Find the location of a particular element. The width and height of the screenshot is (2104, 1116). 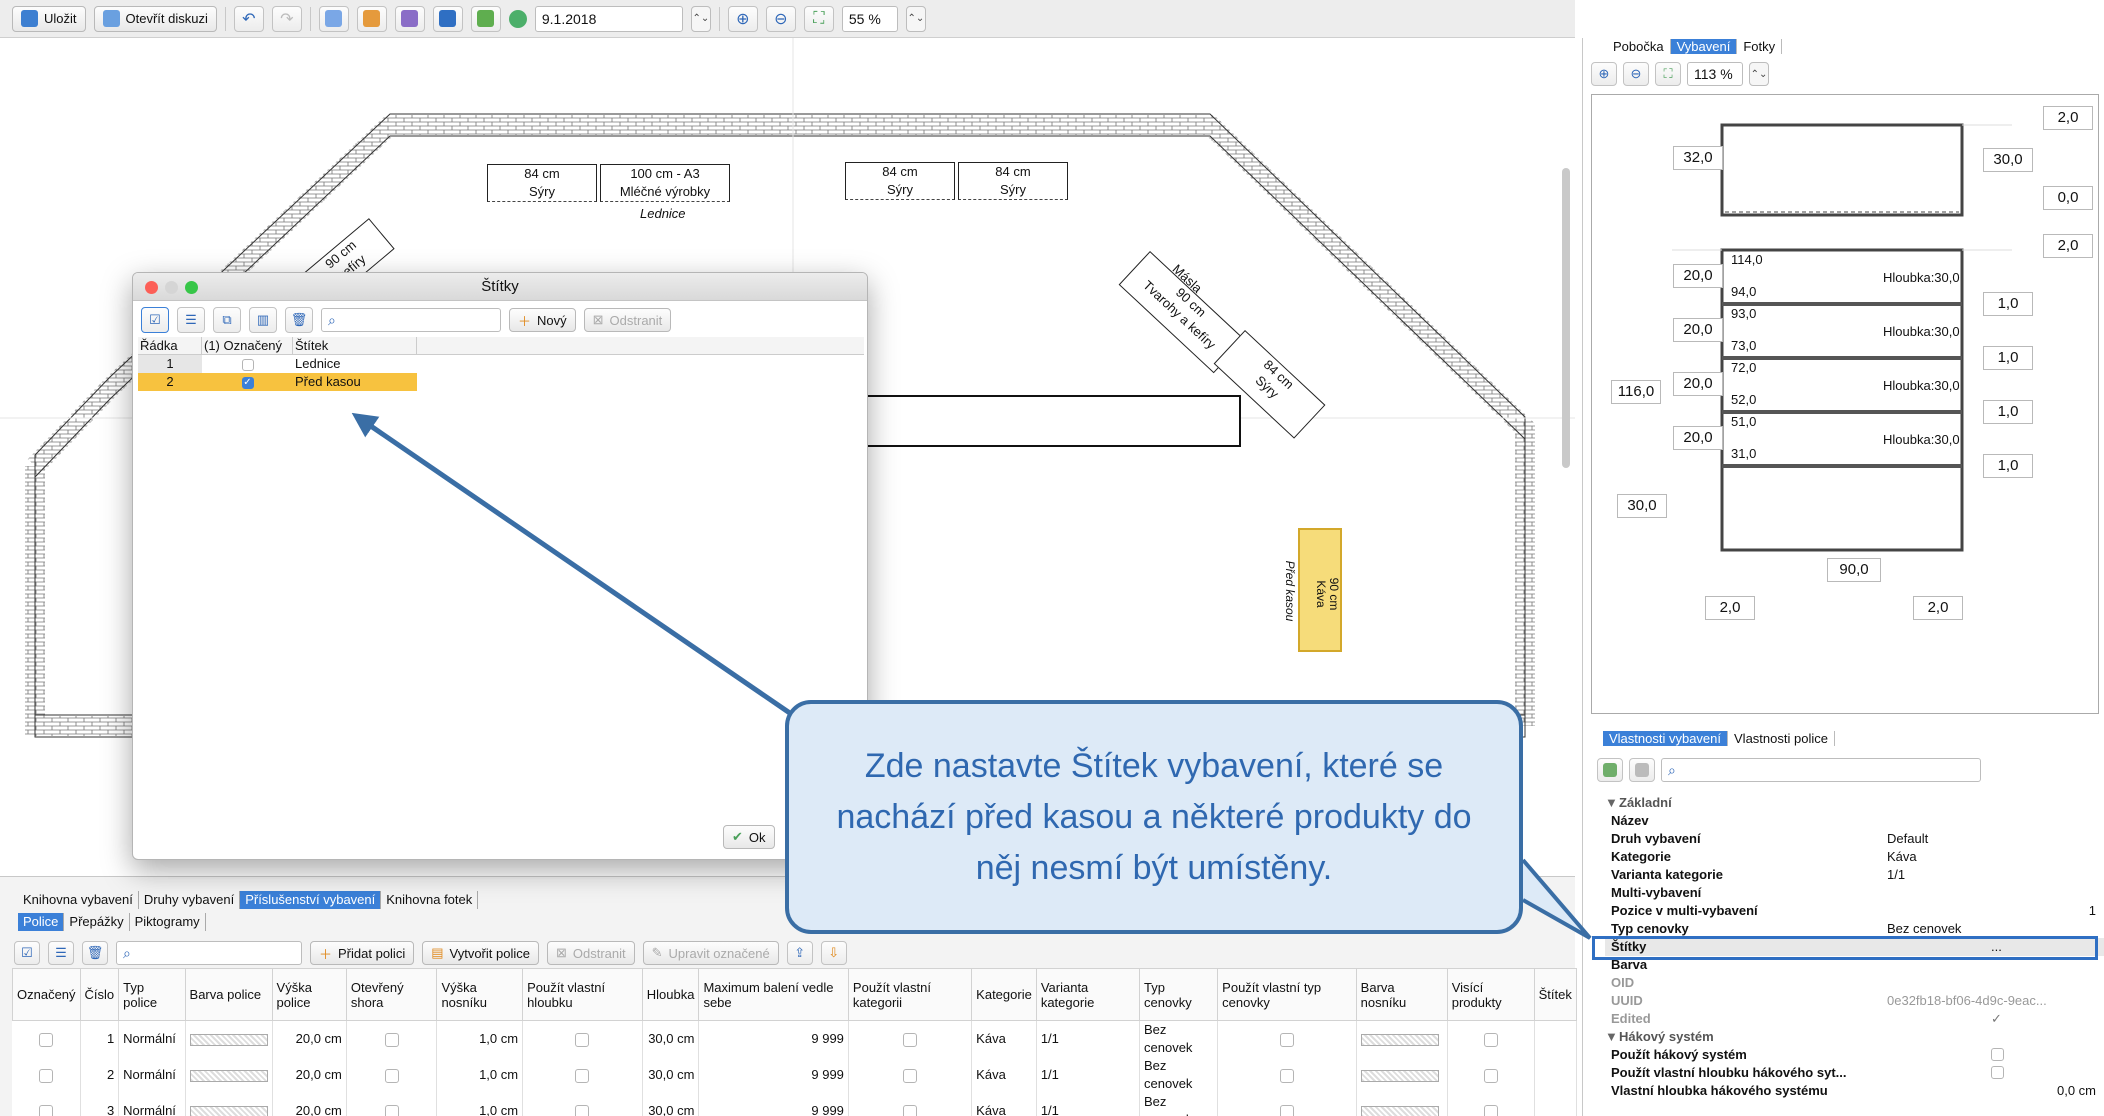

column-header: Hloubka is located at coordinates (670, 994).